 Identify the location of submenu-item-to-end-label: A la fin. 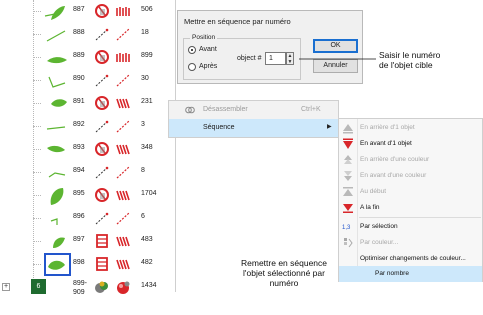
(370, 207).